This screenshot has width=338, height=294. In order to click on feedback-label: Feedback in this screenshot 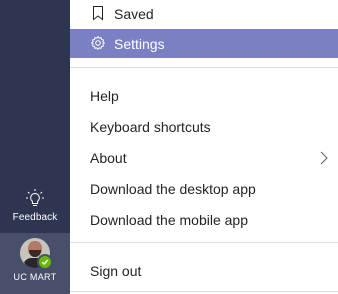, I will do `click(35, 217)`.